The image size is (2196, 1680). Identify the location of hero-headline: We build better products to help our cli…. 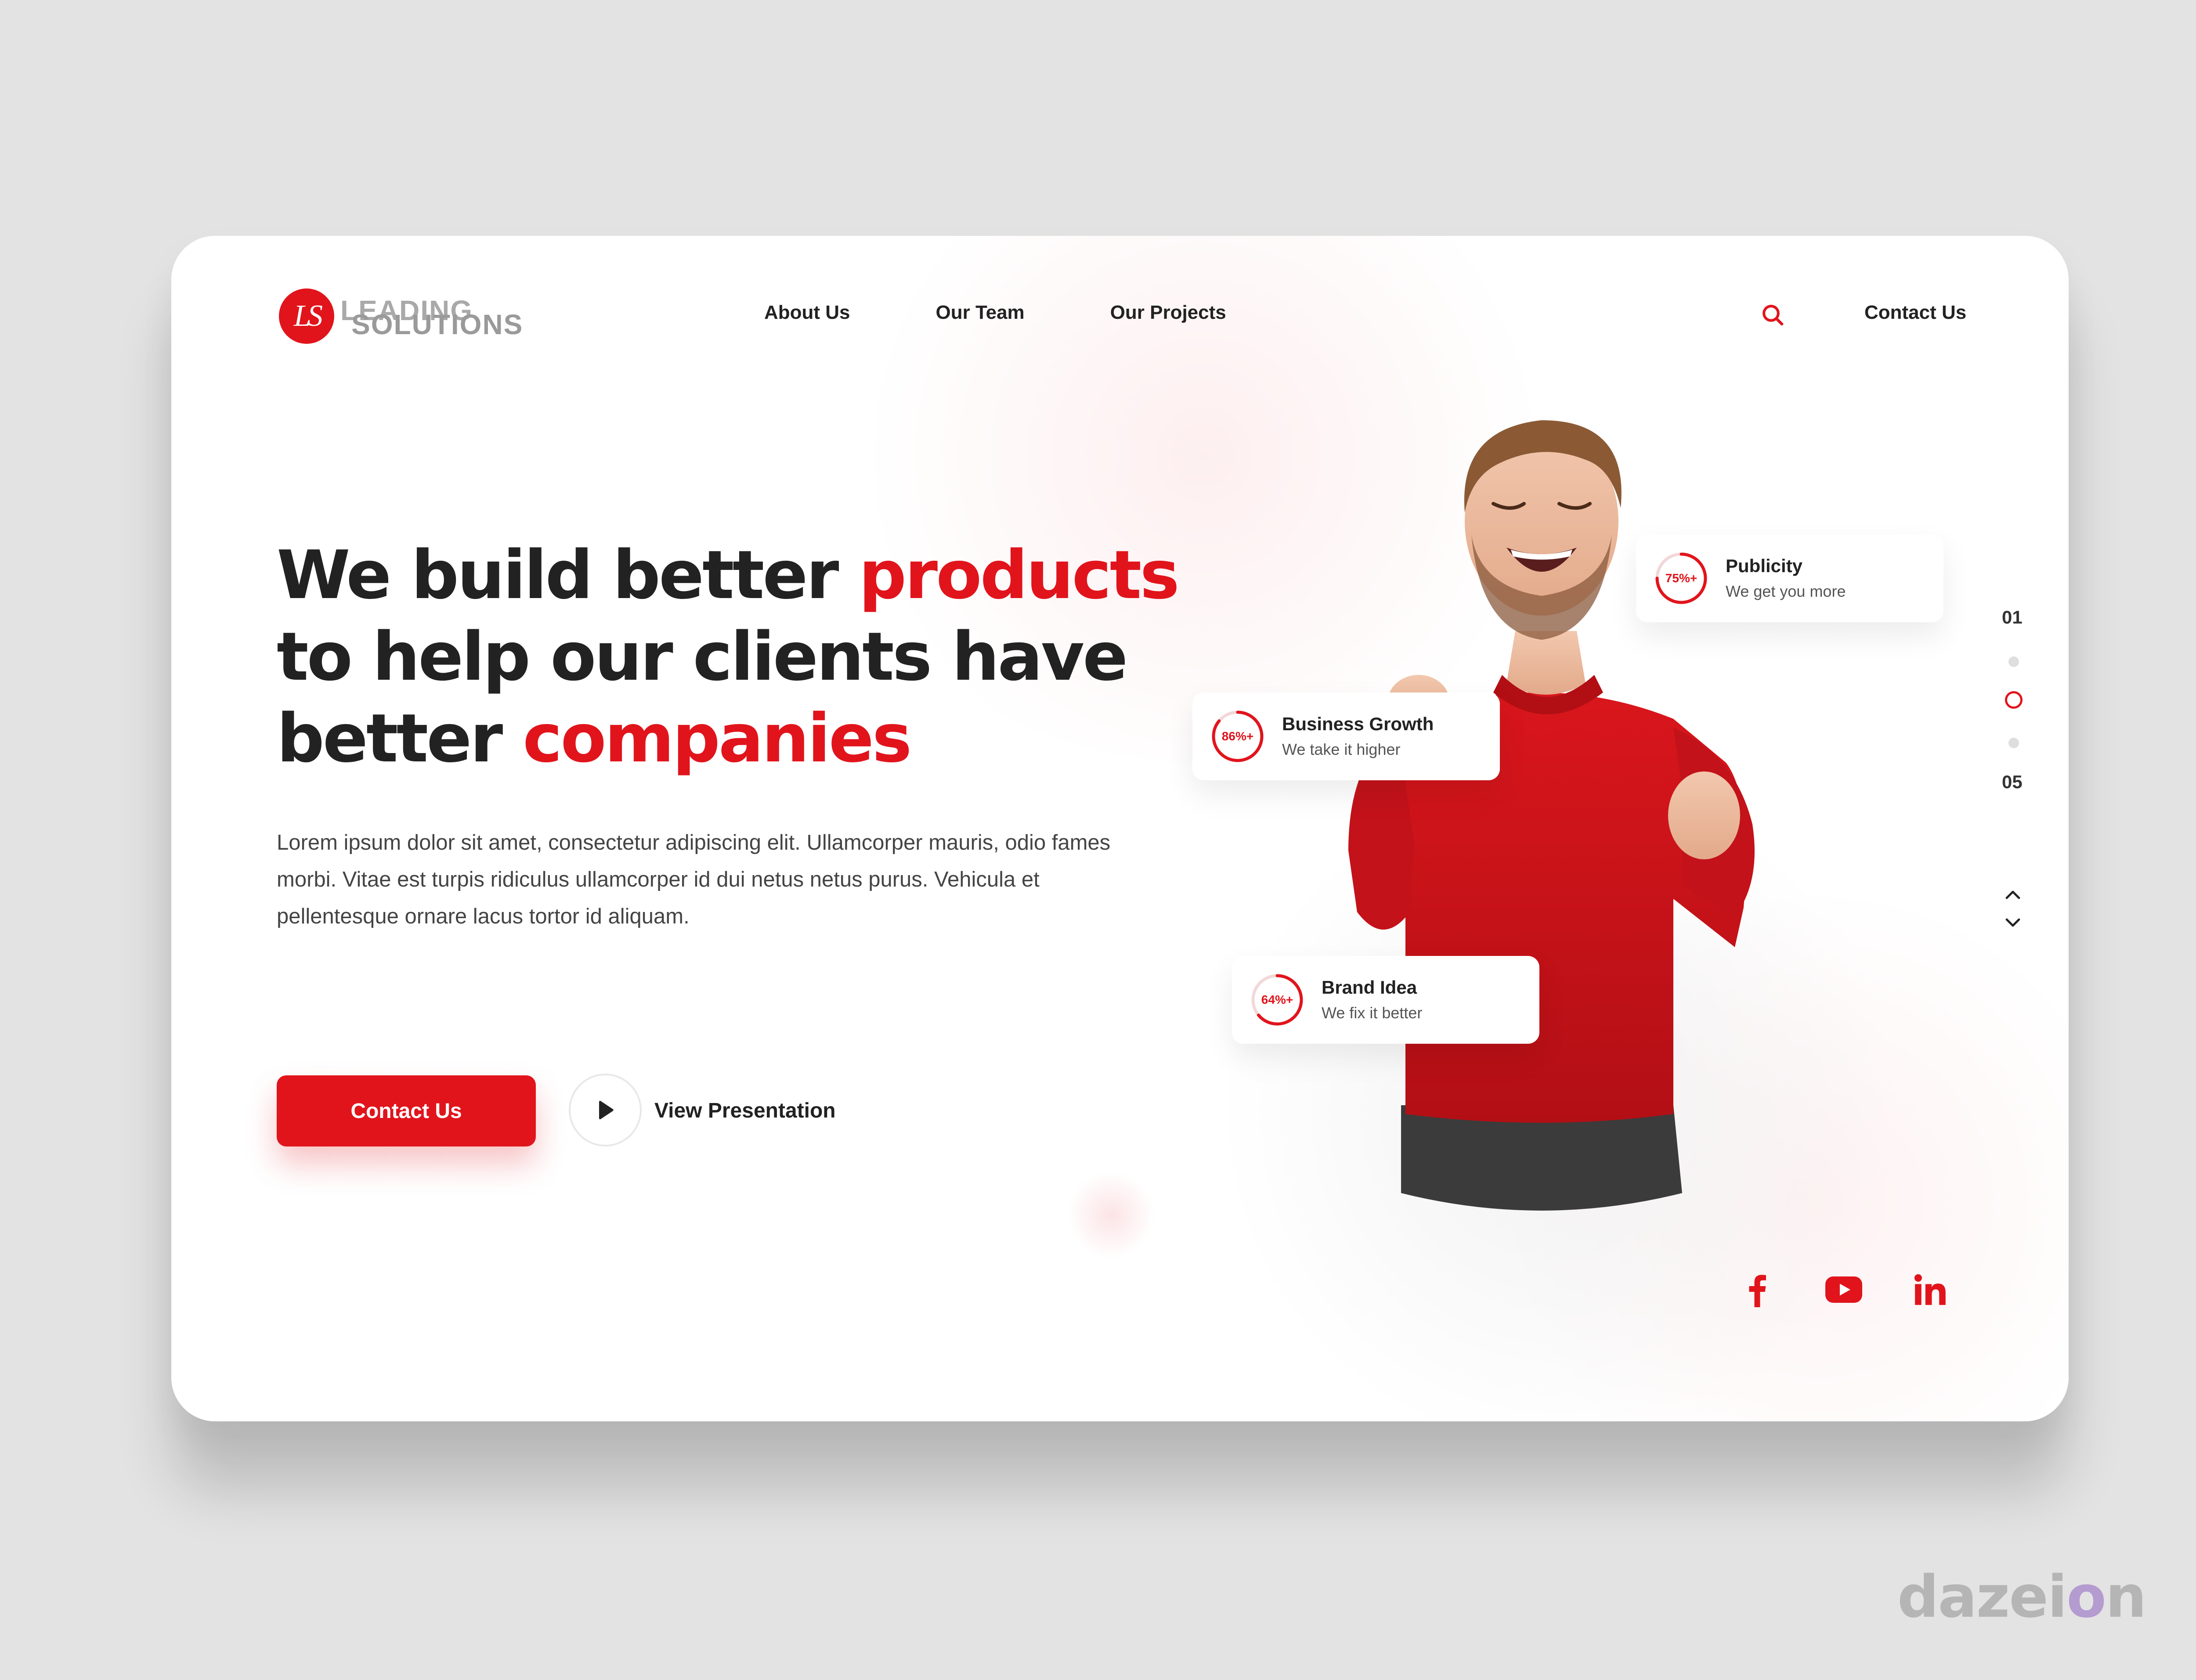
(760, 656).